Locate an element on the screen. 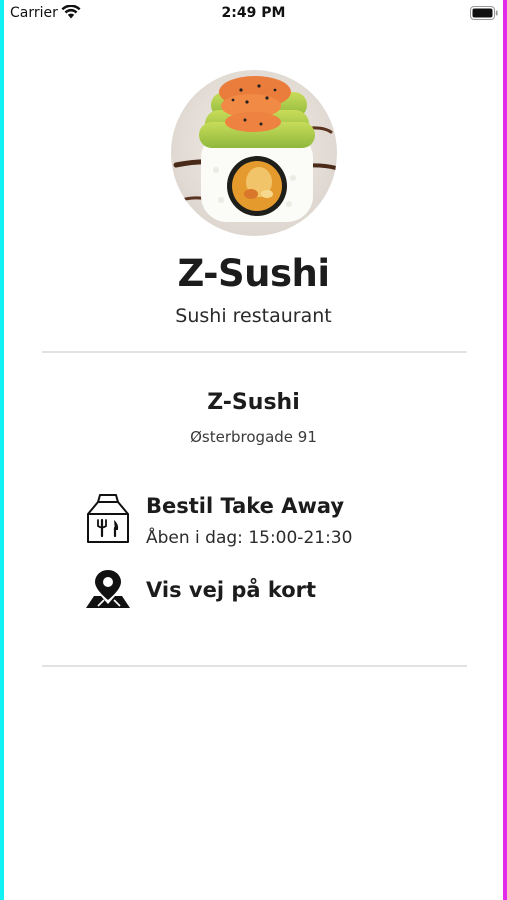  takeaway-bag-icon is located at coordinates (108, 518).